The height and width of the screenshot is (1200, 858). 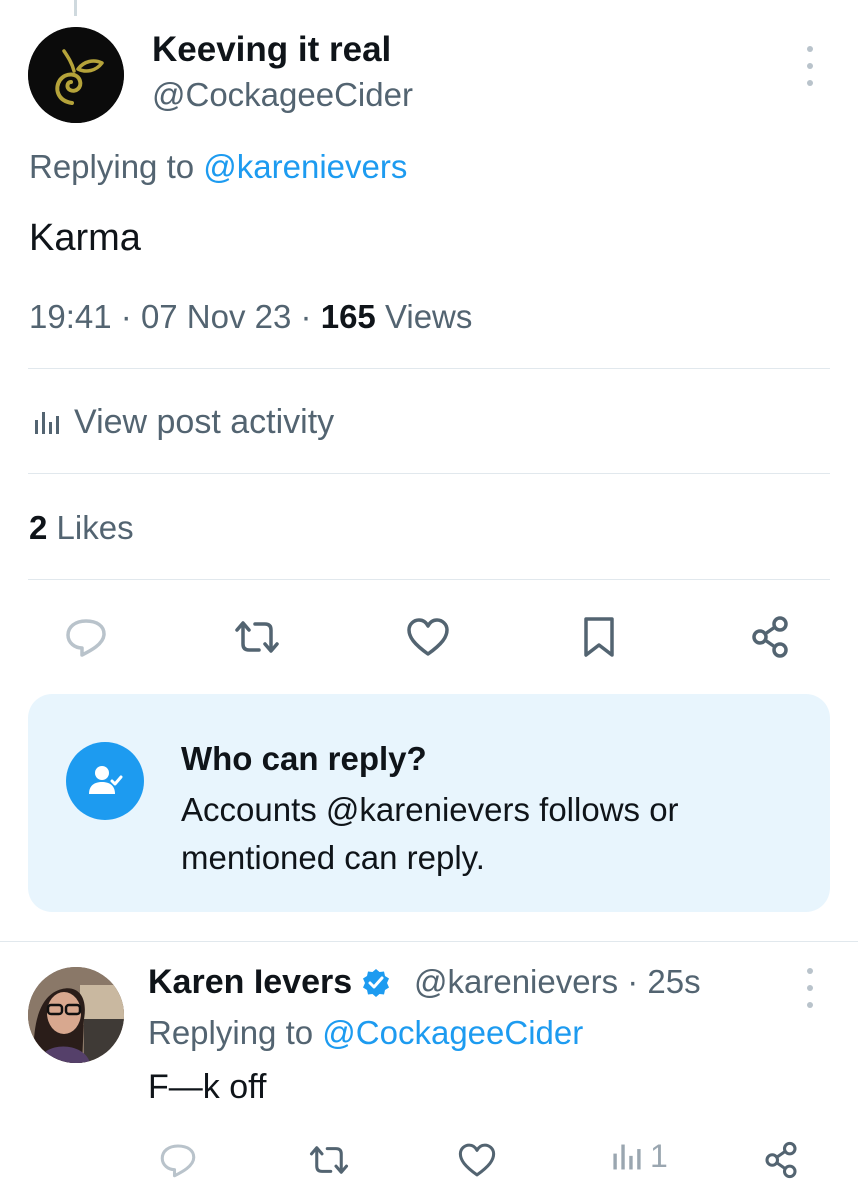 I want to click on reply-retweet-button, so click(x=329, y=1160).